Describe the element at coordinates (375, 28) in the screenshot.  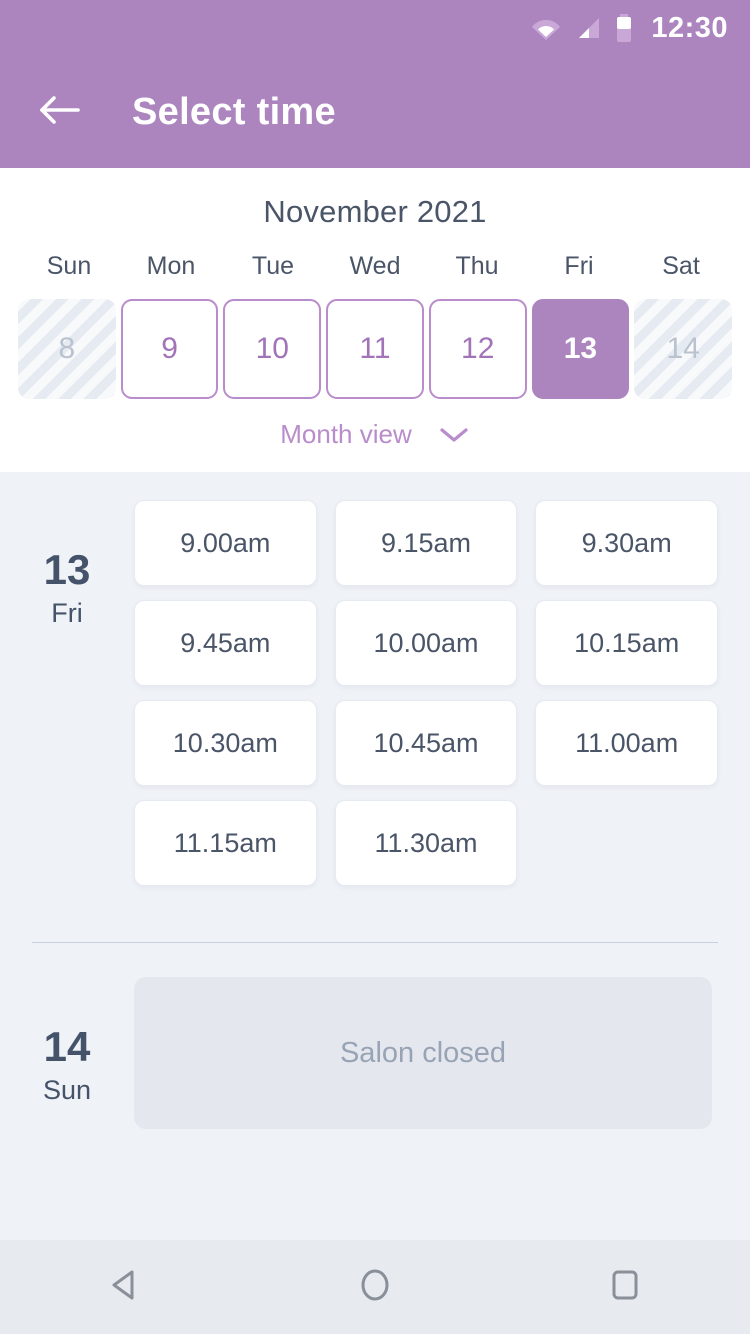
I see `status-bar: 12:30` at that location.